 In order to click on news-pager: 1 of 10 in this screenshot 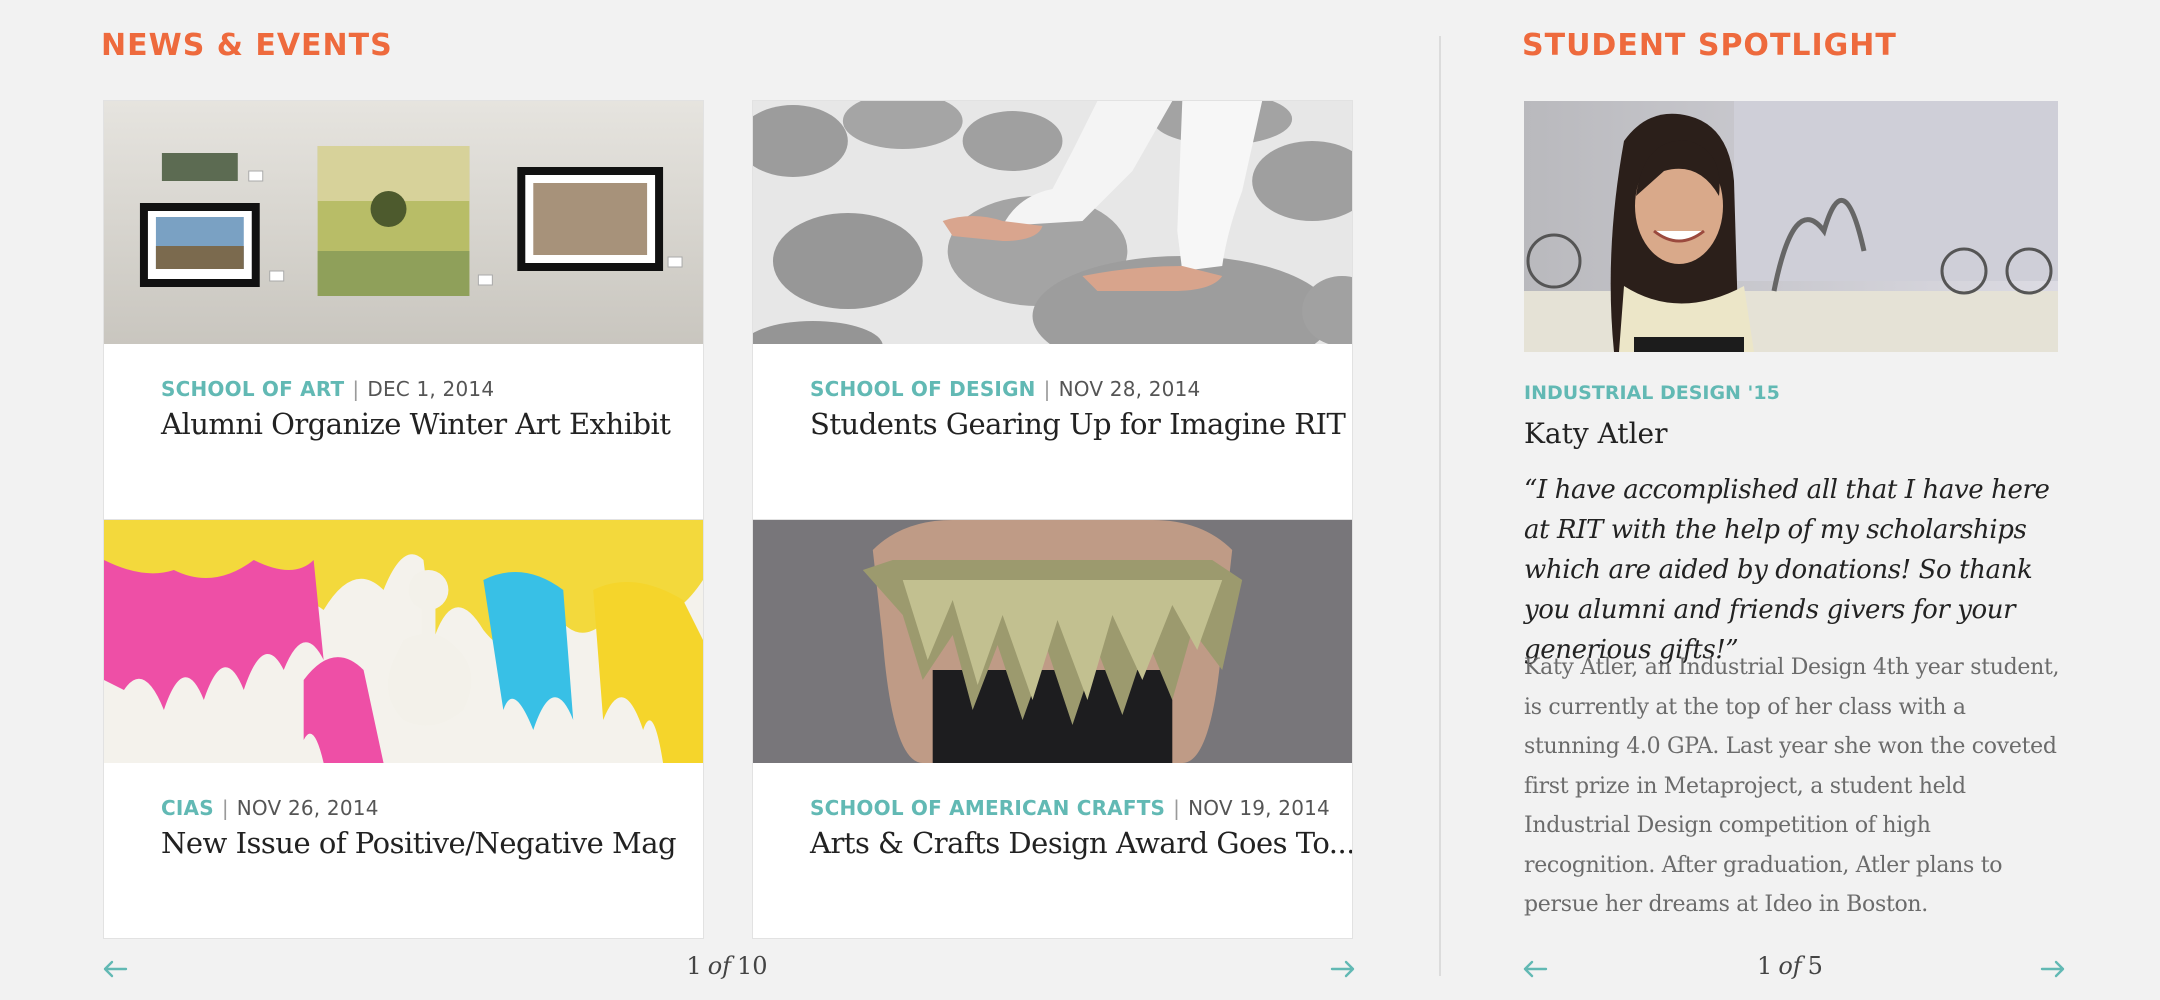, I will do `click(727, 966)`.